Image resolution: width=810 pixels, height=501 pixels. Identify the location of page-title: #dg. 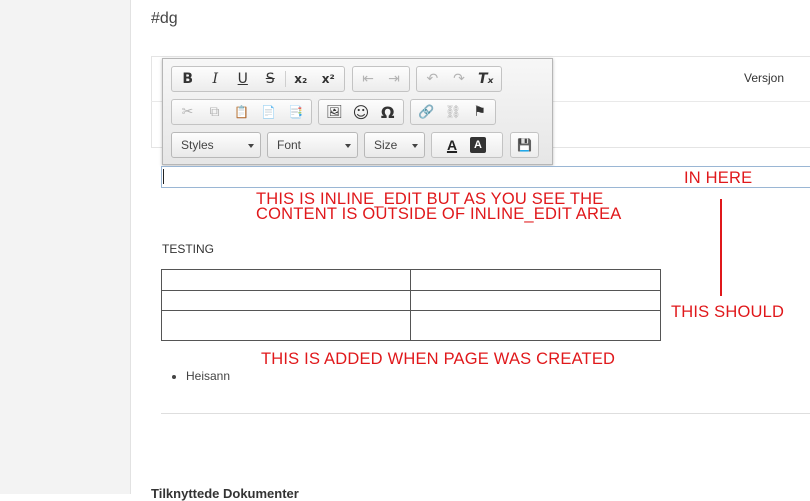
(164, 18).